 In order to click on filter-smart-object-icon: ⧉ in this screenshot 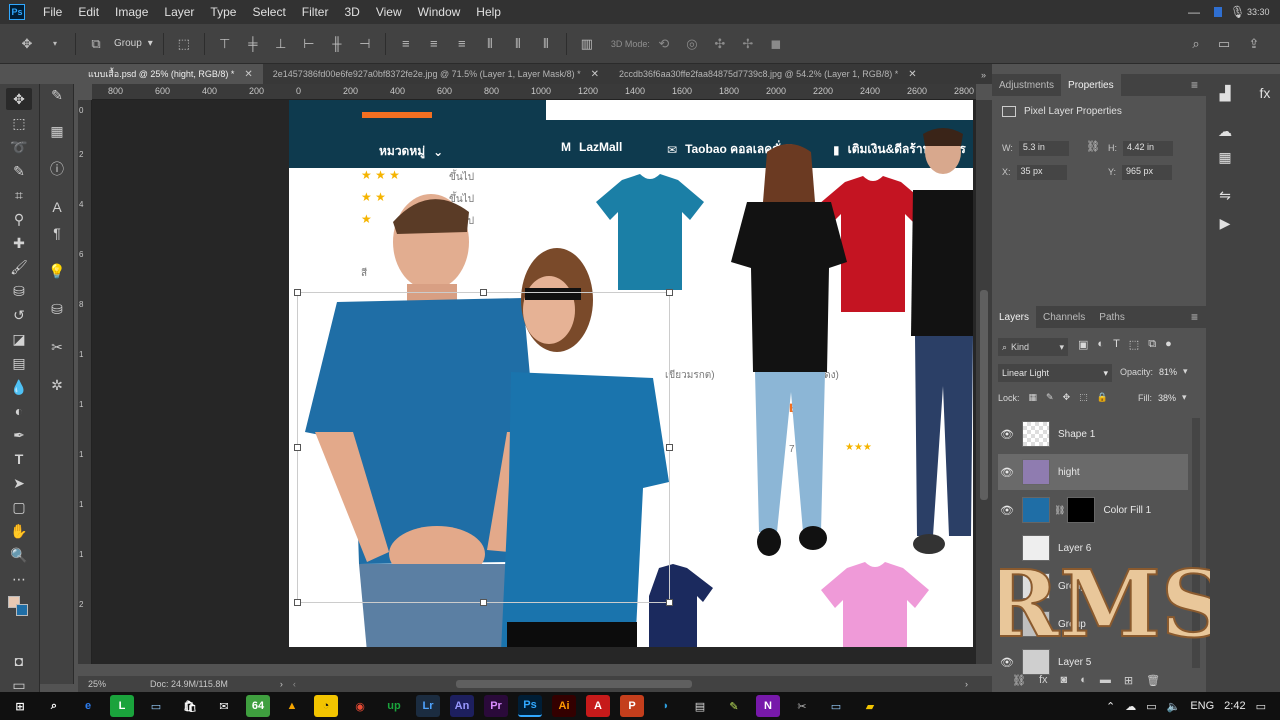, I will do `click(1152, 344)`.